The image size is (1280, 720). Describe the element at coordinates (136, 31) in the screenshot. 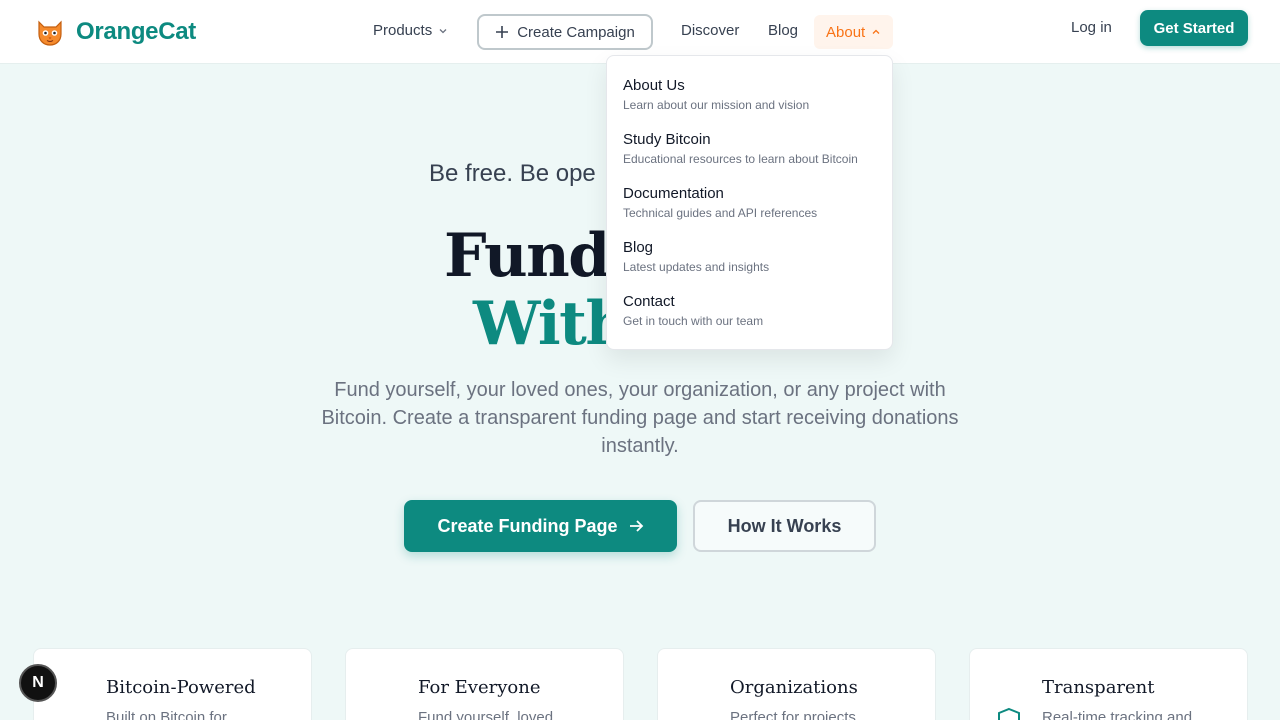

I see `logo-text: OrangeCat` at that location.